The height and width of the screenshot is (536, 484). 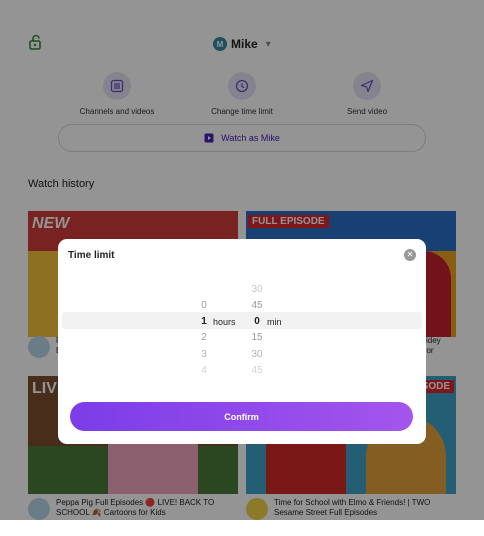 I want to click on minutes-unit-label: min, so click(x=274, y=322).